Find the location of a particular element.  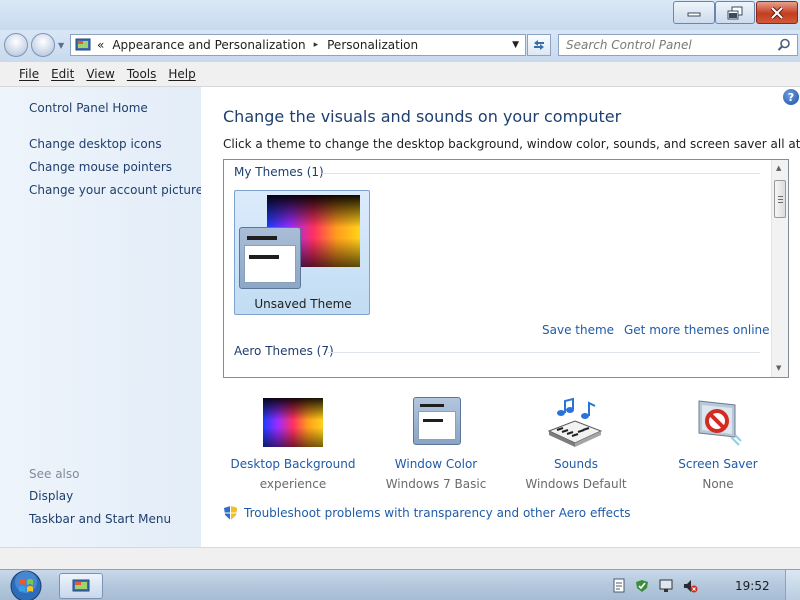

refresh-button is located at coordinates (539, 45).